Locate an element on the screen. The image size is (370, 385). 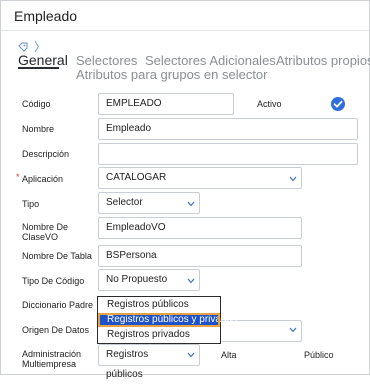
nombre-clasevo-input: EmpleadoVO is located at coordinates (200, 228).